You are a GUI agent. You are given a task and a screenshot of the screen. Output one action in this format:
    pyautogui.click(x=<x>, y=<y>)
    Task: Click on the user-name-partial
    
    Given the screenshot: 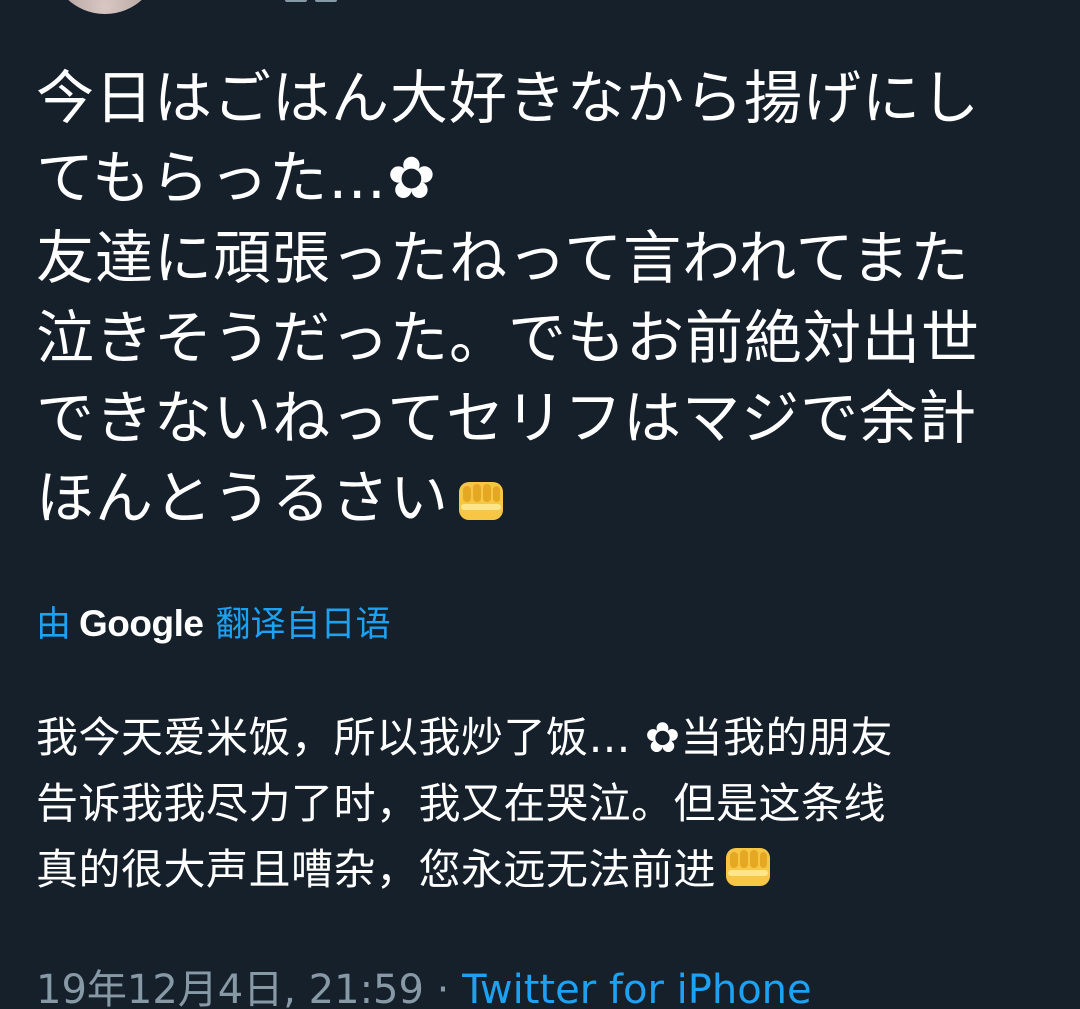 What is the action you would take?
    pyautogui.click(x=320, y=2)
    